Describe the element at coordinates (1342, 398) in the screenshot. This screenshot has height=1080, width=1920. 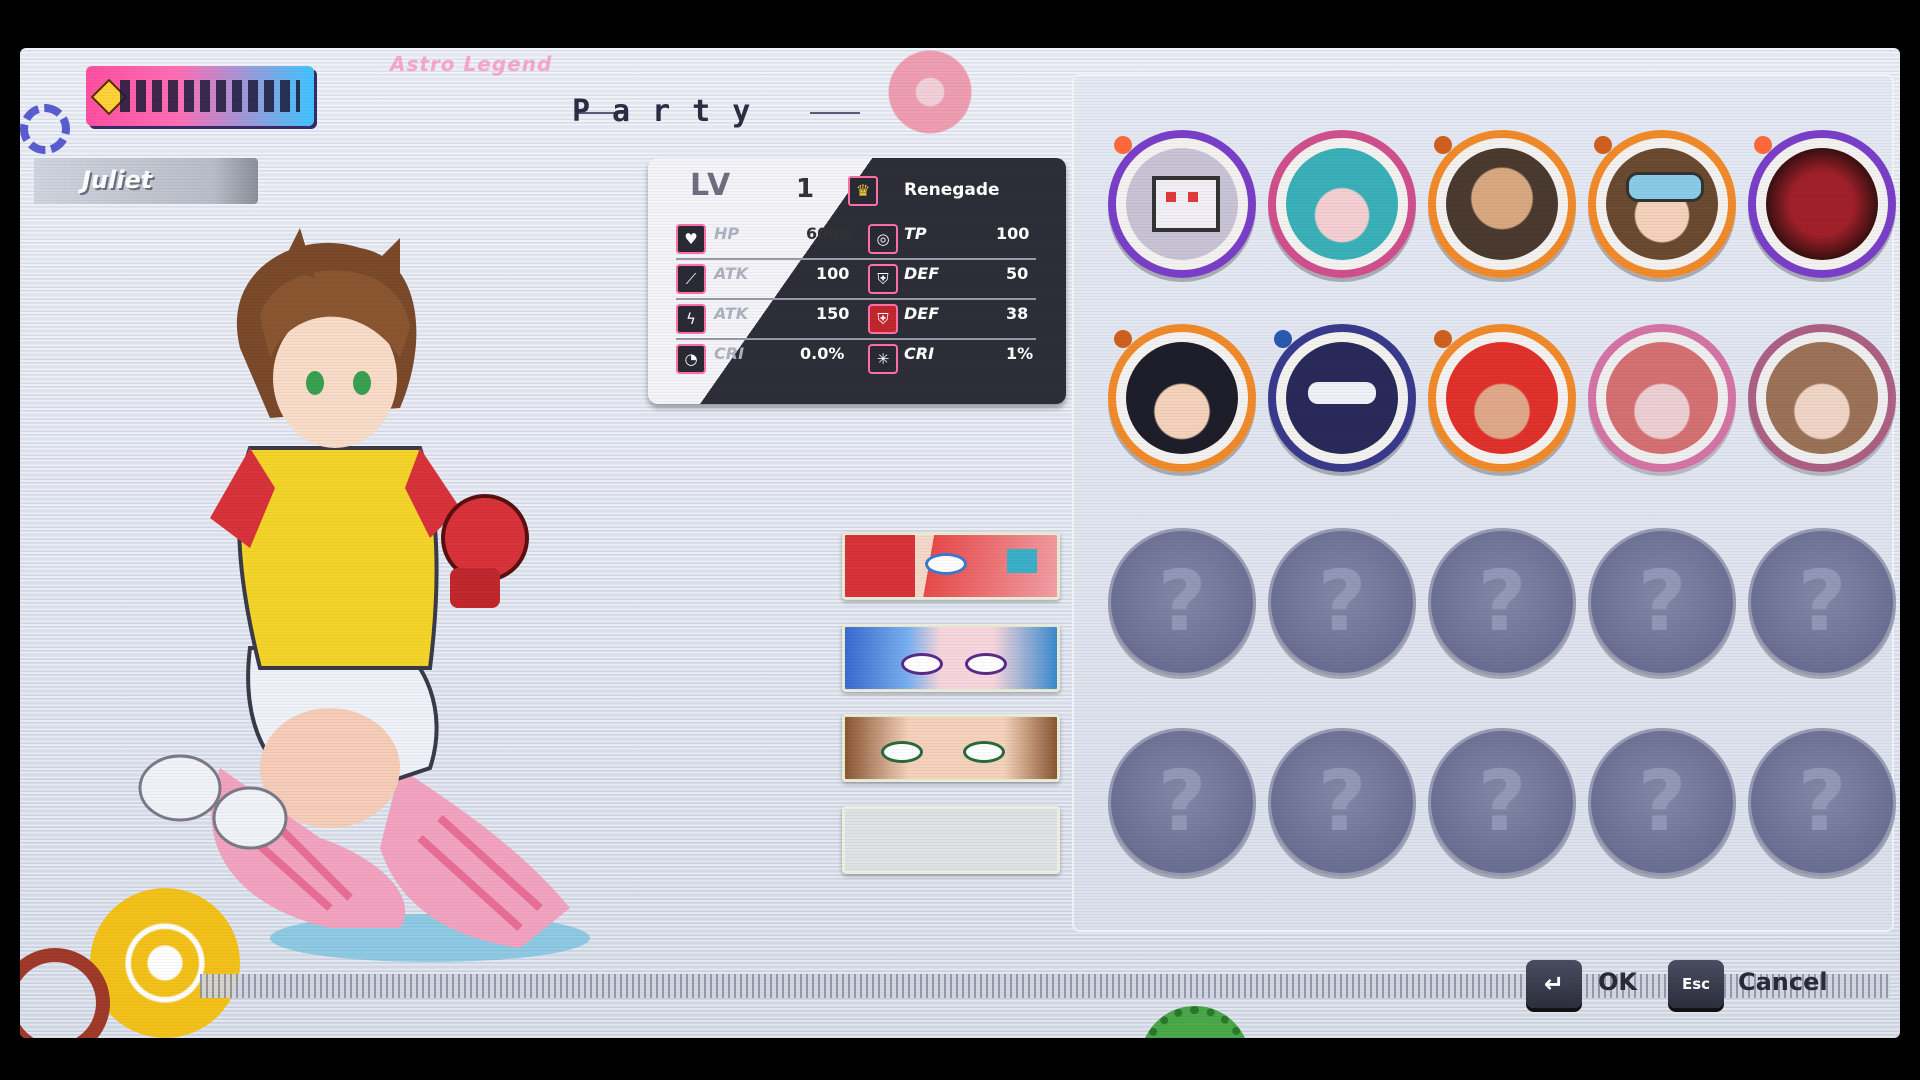
I see `roster-masked-ninja` at that location.